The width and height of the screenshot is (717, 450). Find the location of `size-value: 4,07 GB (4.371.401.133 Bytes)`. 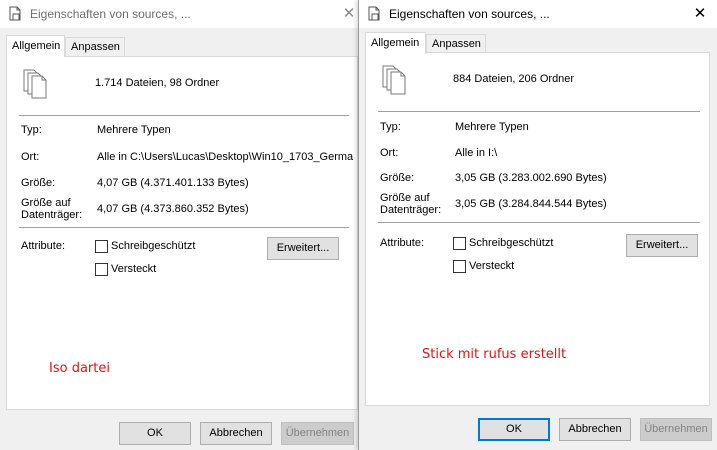

size-value: 4,07 GB (4.371.401.133 Bytes) is located at coordinates (173, 183).